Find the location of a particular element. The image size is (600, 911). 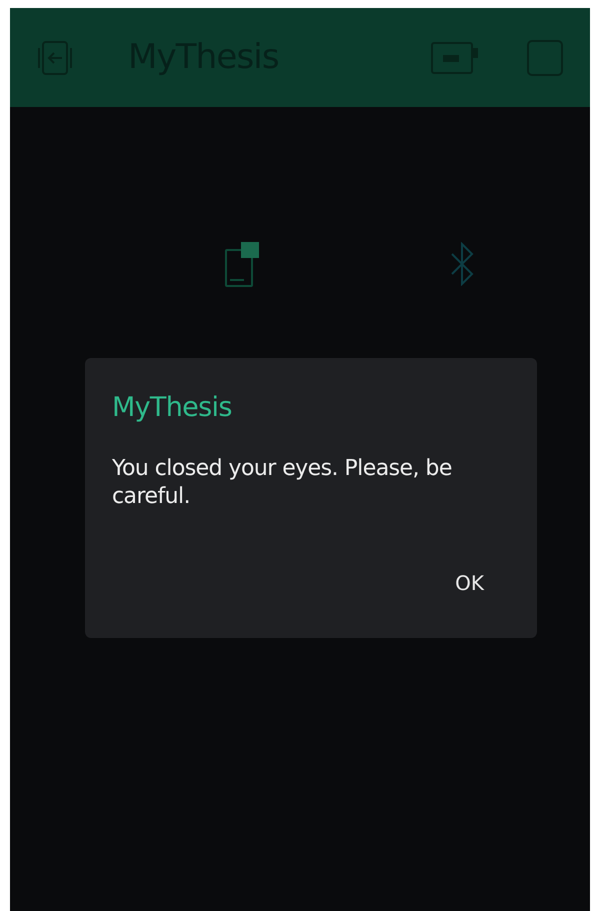

dialog-message: You closed your eyes. Please, be careful. is located at coordinates (282, 482).